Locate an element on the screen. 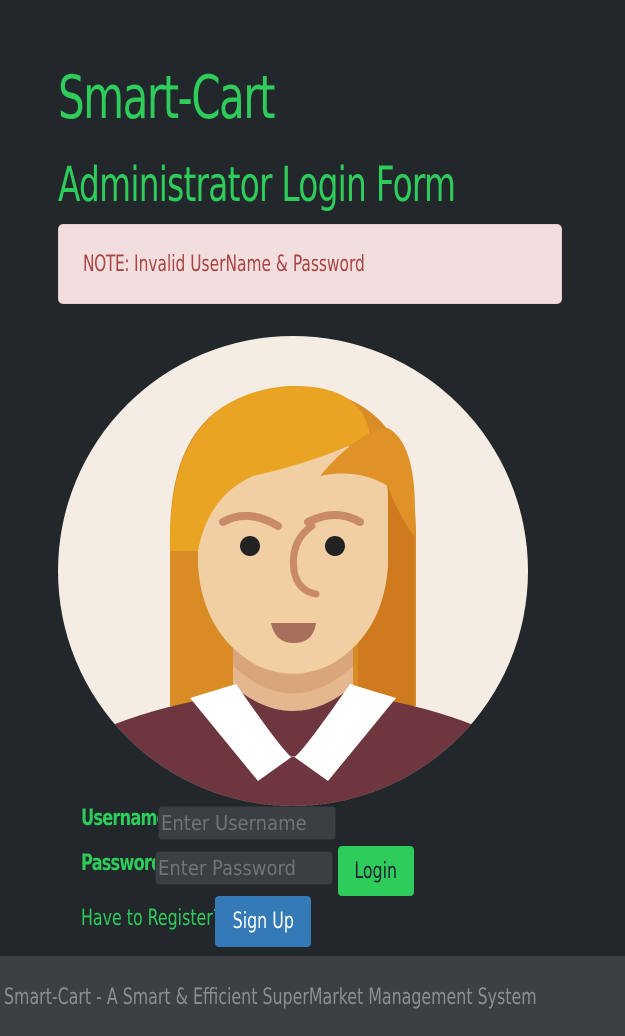 Image resolution: width=625 pixels, height=1036 pixels. signup-button-label: Sign Up is located at coordinates (263, 921).